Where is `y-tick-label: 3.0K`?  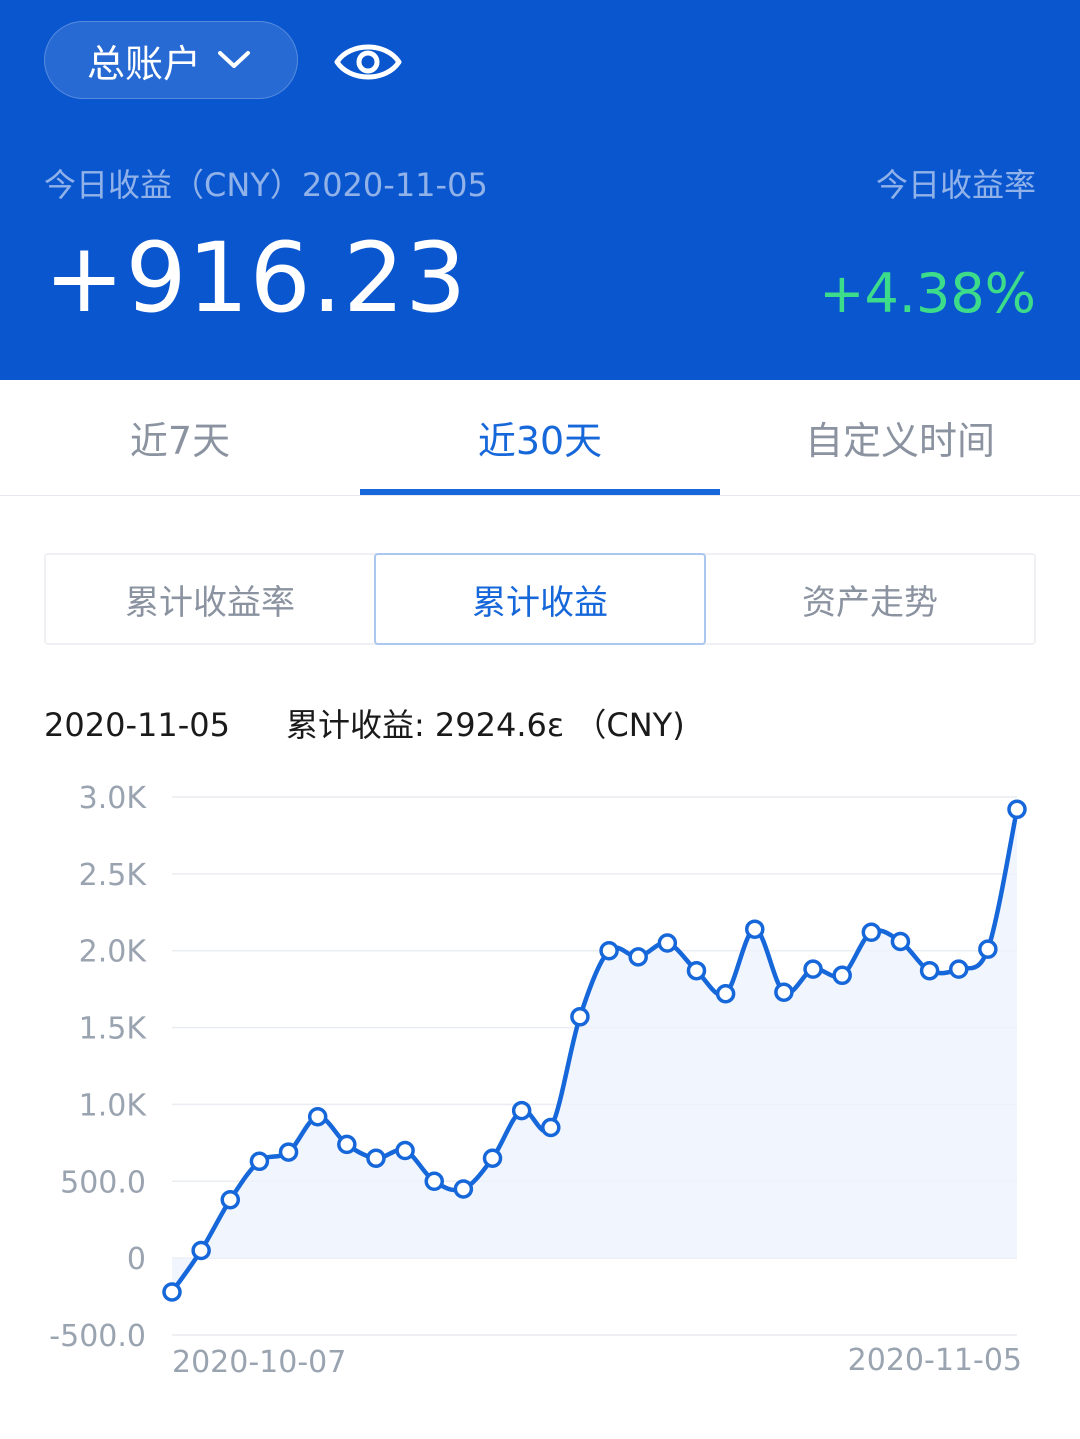 y-tick-label: 3.0K is located at coordinates (113, 798).